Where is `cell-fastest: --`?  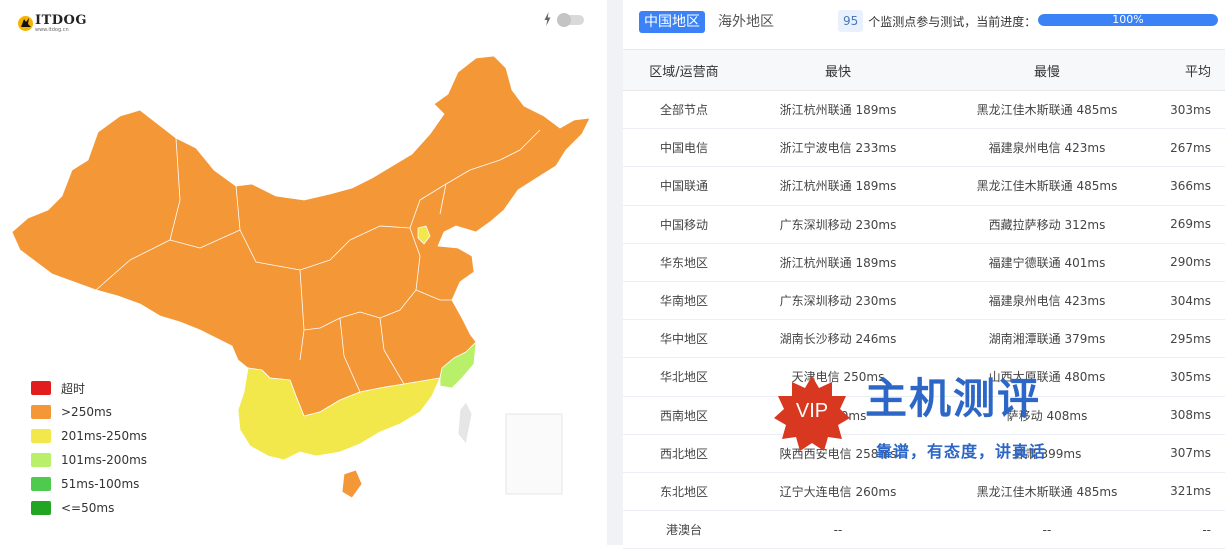 cell-fastest: -- is located at coordinates (838, 529).